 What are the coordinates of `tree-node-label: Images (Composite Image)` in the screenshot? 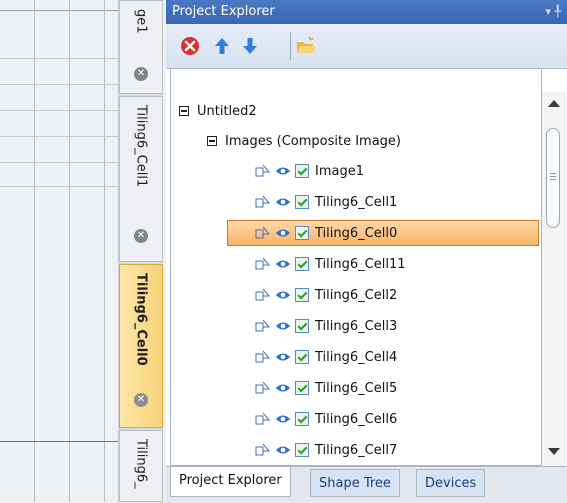 It's located at (313, 141).